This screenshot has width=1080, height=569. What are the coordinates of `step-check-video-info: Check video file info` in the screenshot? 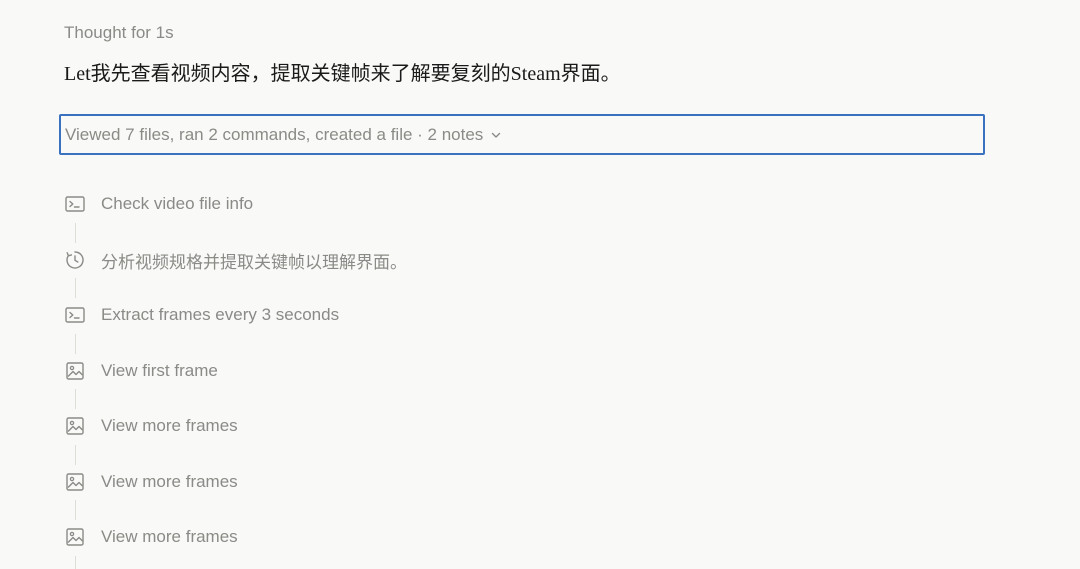 It's located at (158, 204).